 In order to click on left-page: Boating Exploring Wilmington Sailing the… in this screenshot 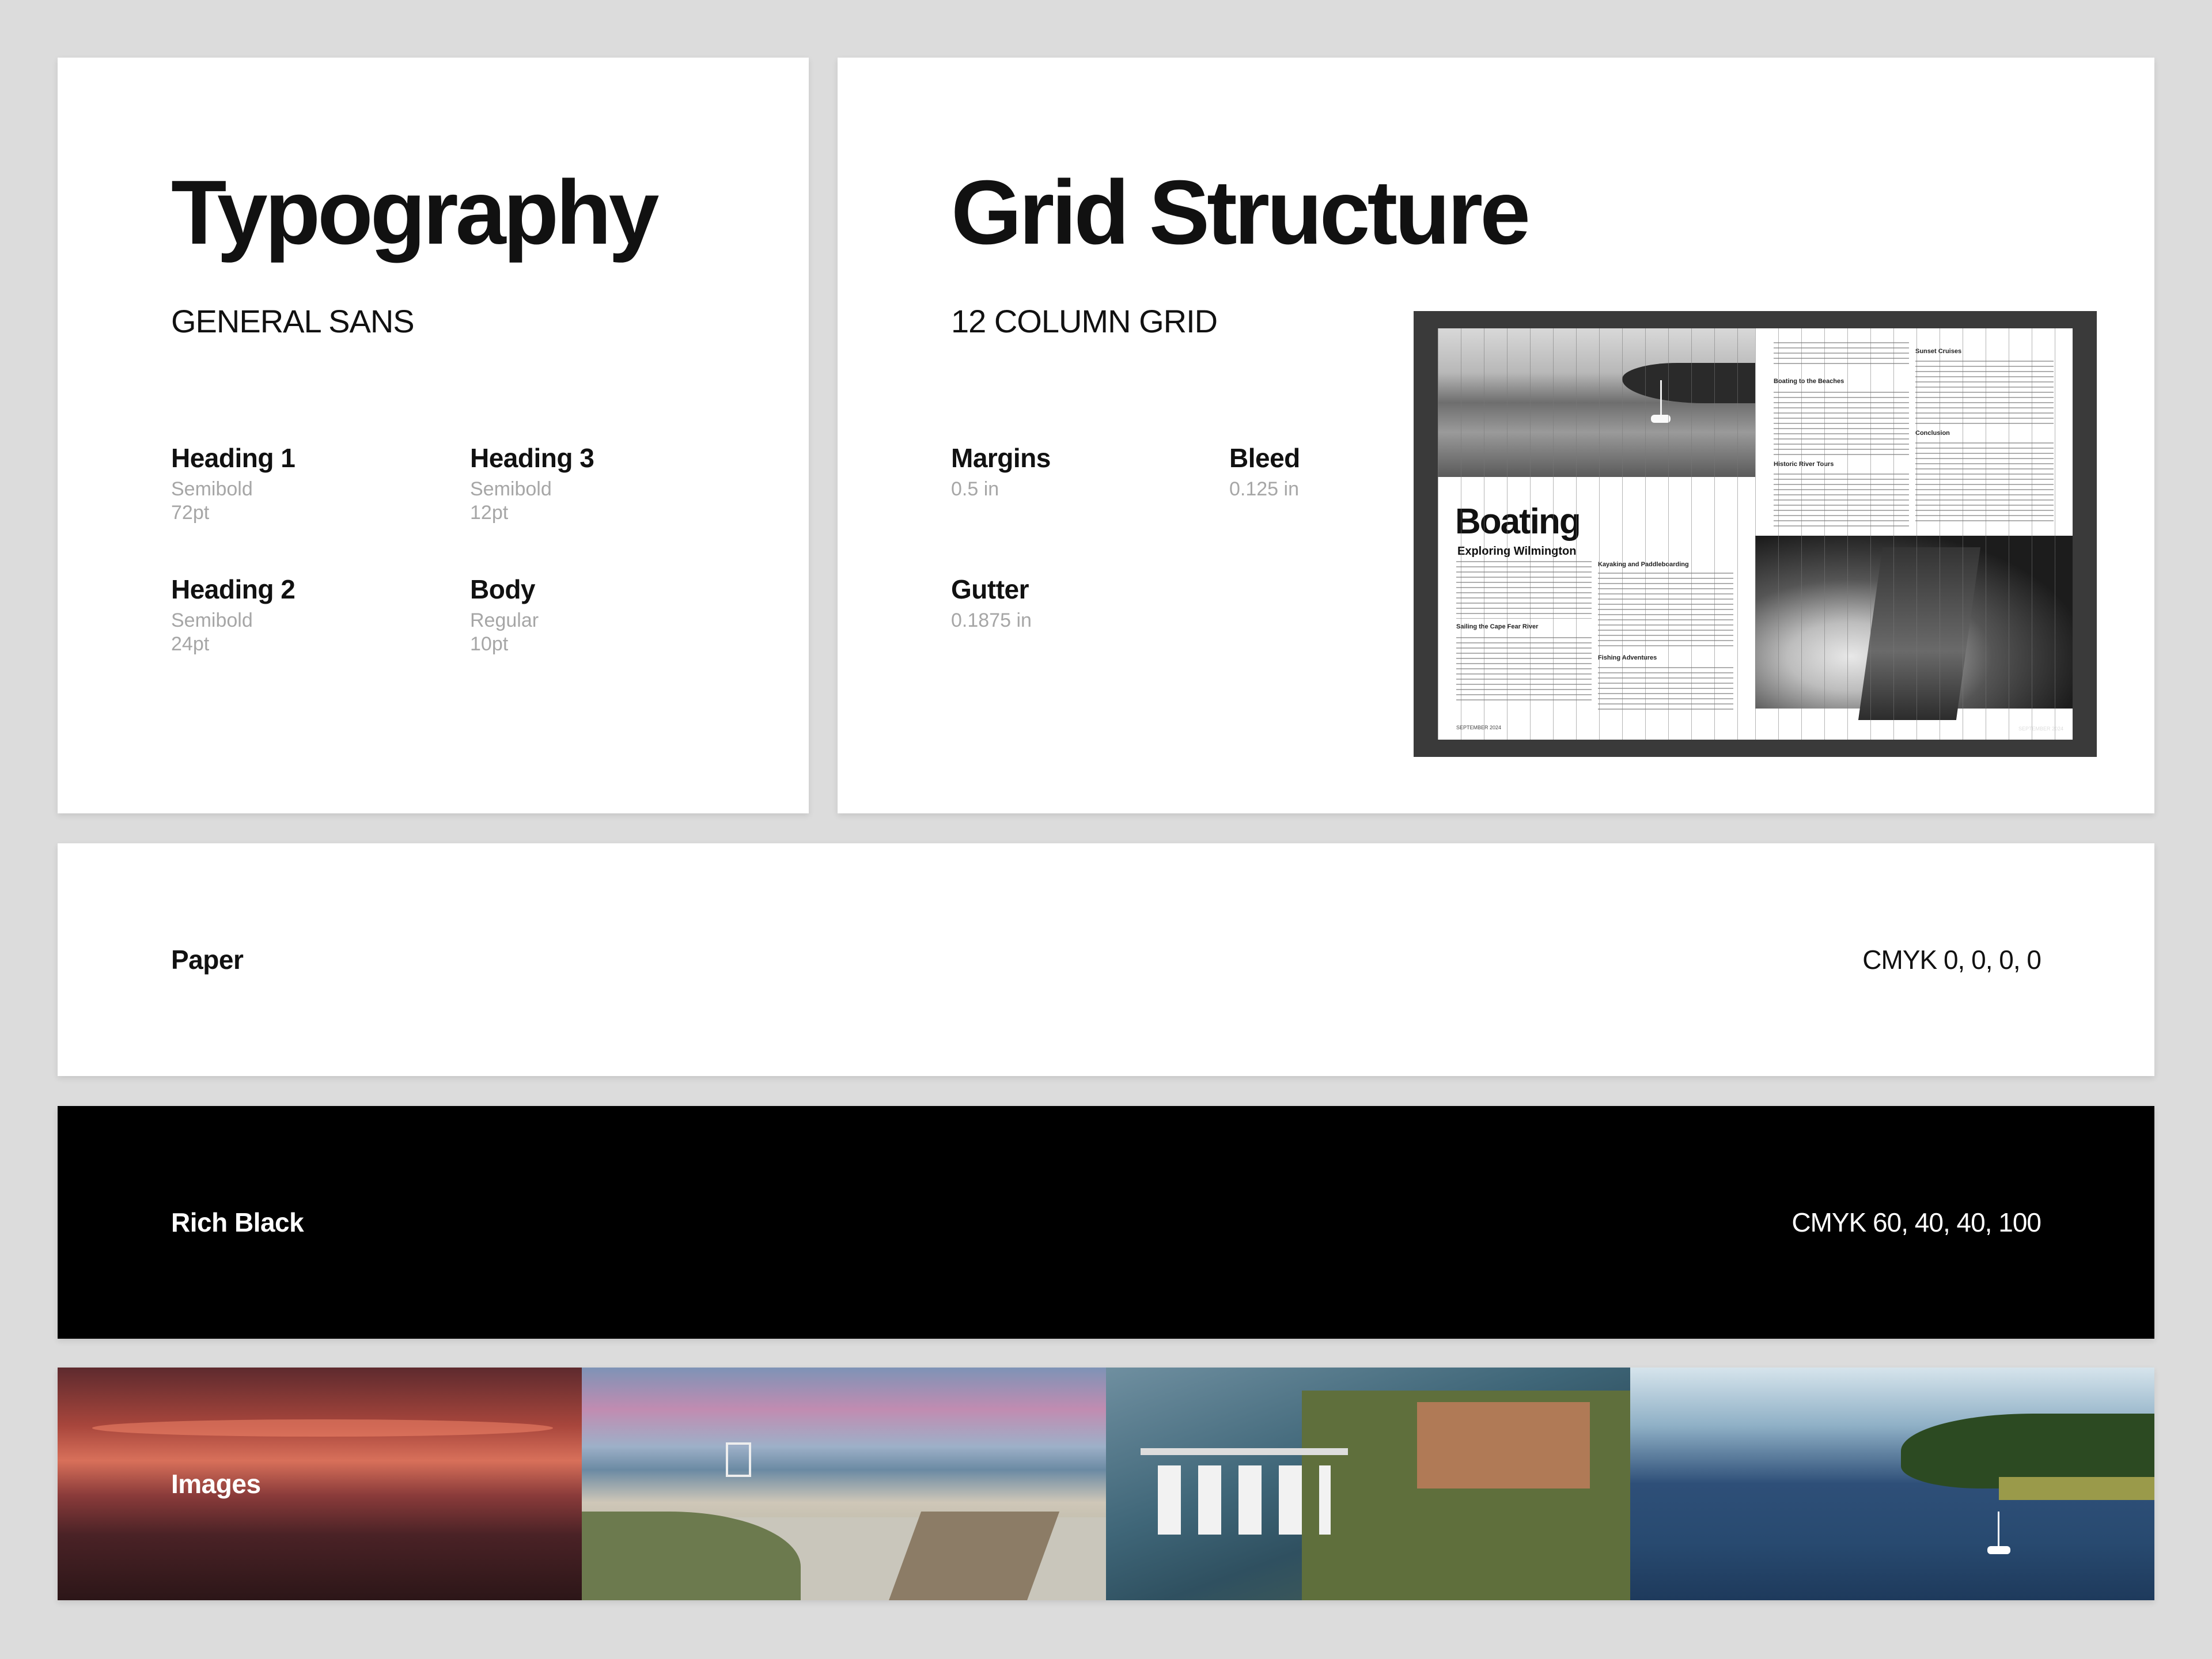, I will do `click(1596, 534)`.